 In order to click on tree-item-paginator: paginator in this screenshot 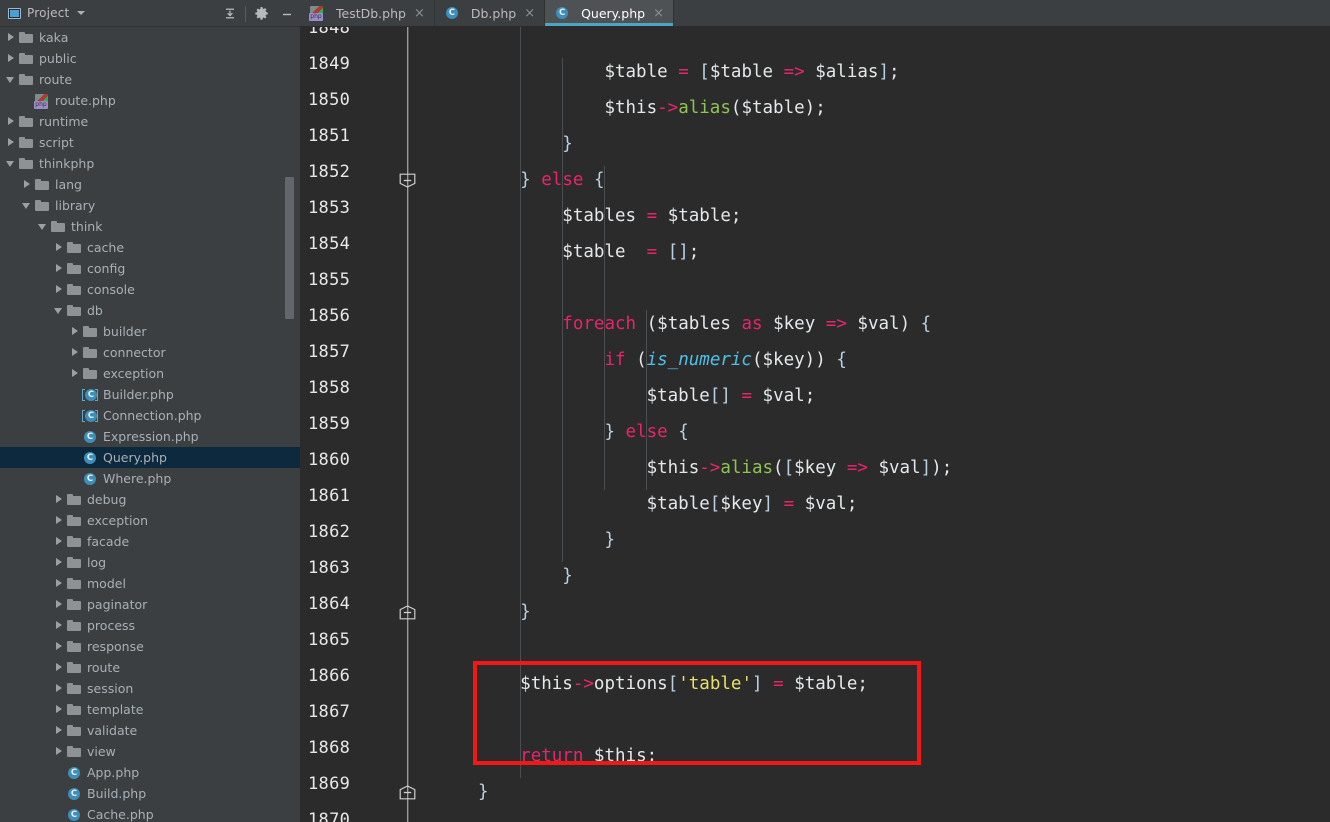, I will do `click(150, 604)`.